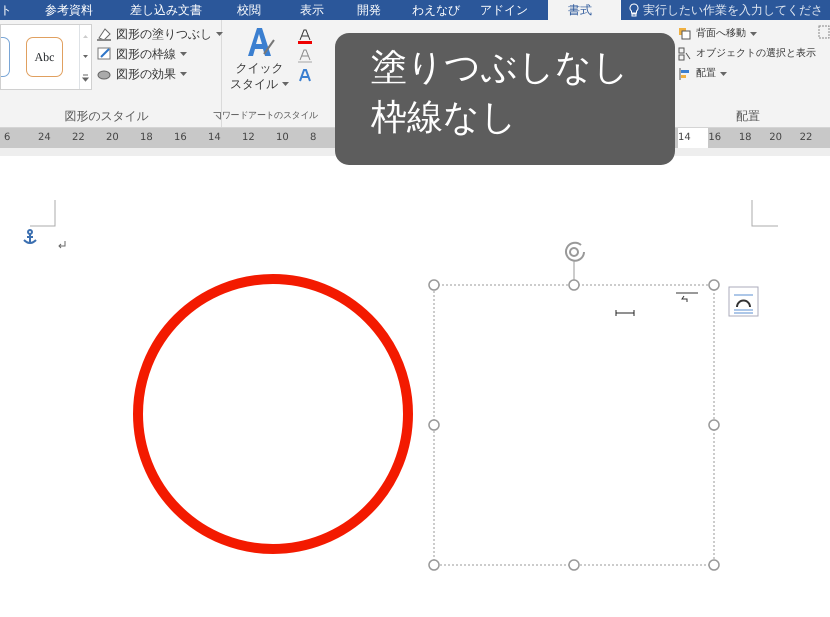 This screenshot has height=617, width=830. Describe the element at coordinates (446, 10) in the screenshot. I see `ribbon-tab: わえなび` at that location.